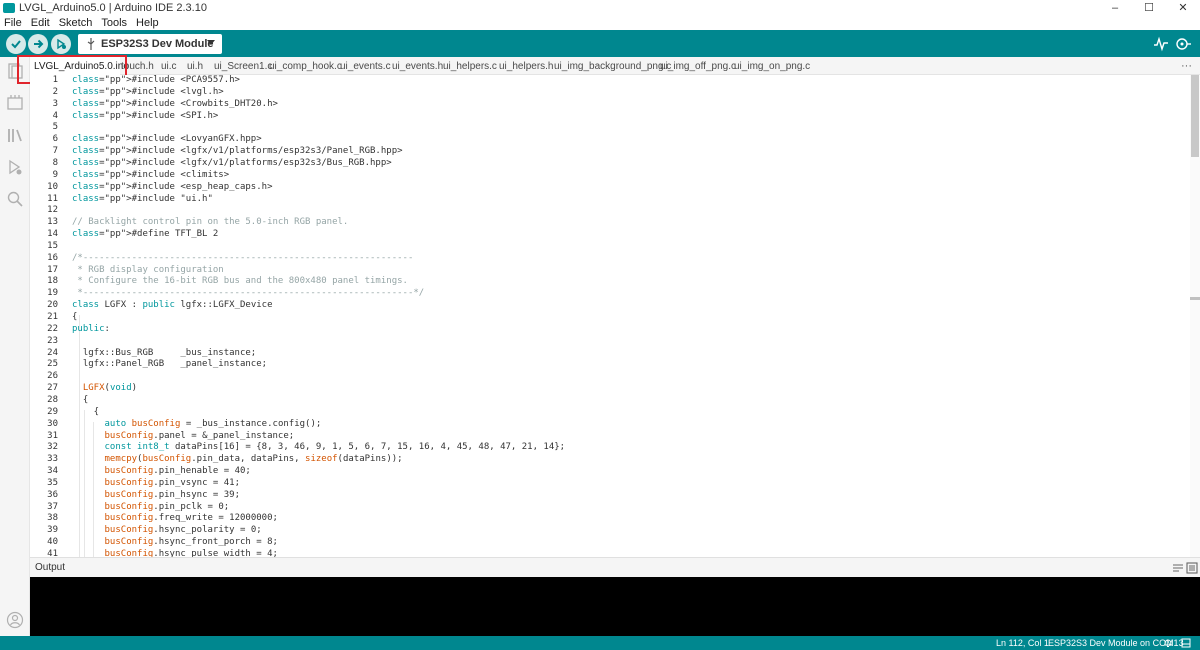 The width and height of the screenshot is (1200, 650). I want to click on line-number: 4, so click(55, 115).